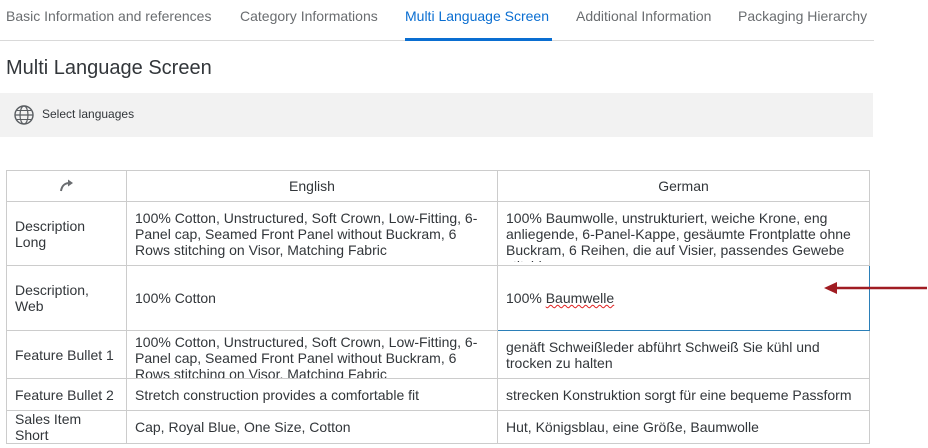 Image resolution: width=928 pixels, height=448 pixels. What do you see at coordinates (477, 16) in the screenshot?
I see `tab-multi-language-screen: Multi Language Screen` at bounding box center [477, 16].